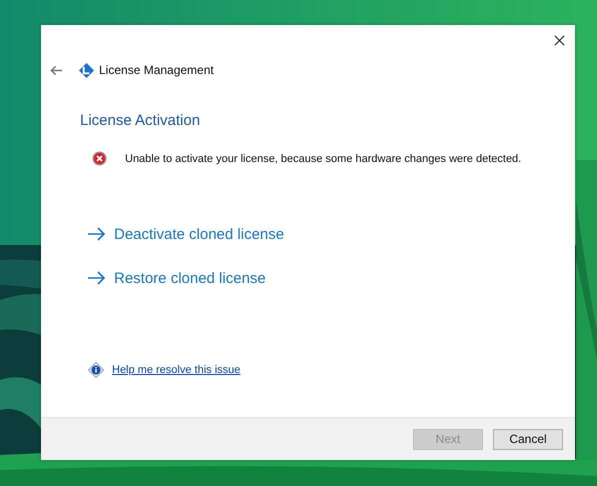  What do you see at coordinates (176, 370) in the screenshot?
I see `help-link: Help me resolve this issue` at bounding box center [176, 370].